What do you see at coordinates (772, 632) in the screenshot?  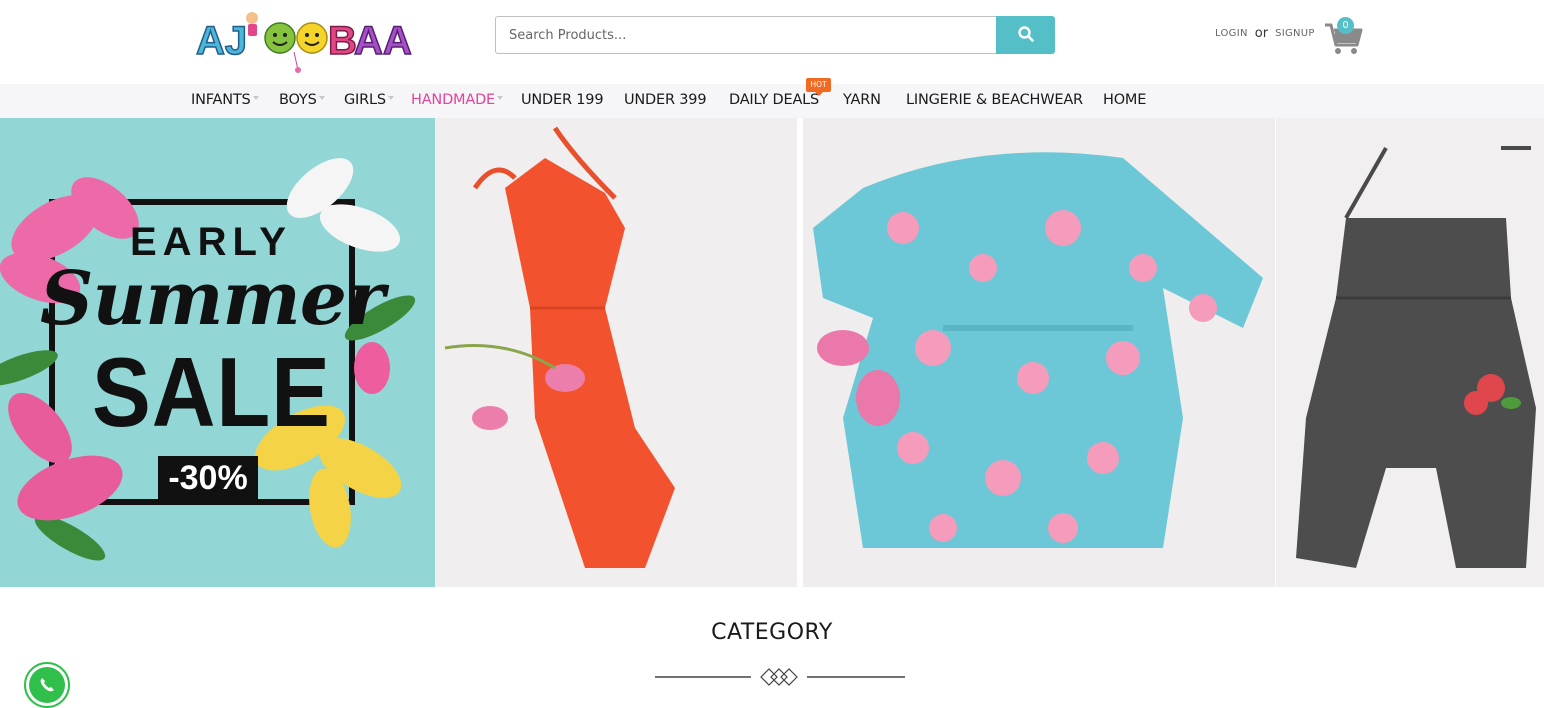 I see `category-heading: CATEGORY` at bounding box center [772, 632].